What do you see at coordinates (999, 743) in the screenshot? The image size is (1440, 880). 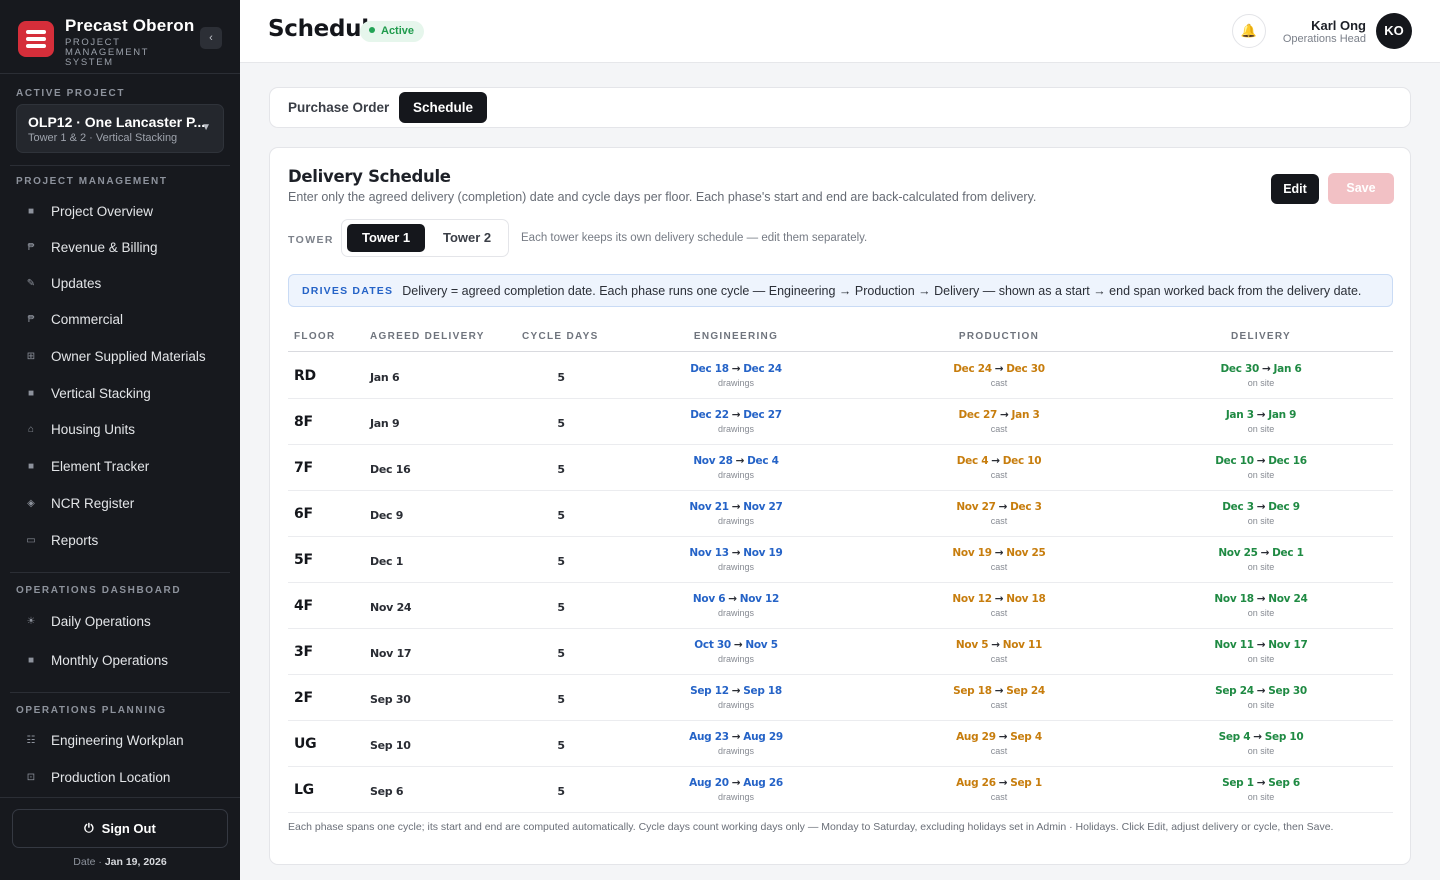 I see `production-cell: Aug 29 → Sep 4 cast` at bounding box center [999, 743].